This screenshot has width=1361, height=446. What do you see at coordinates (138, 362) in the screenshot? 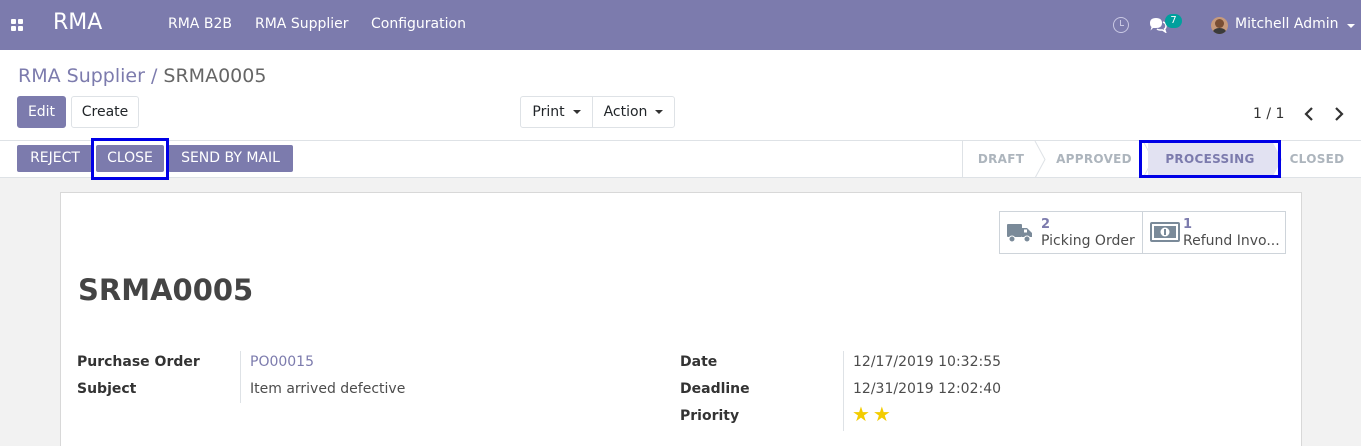
I see `purchase-order-label: Purchase Order` at bounding box center [138, 362].